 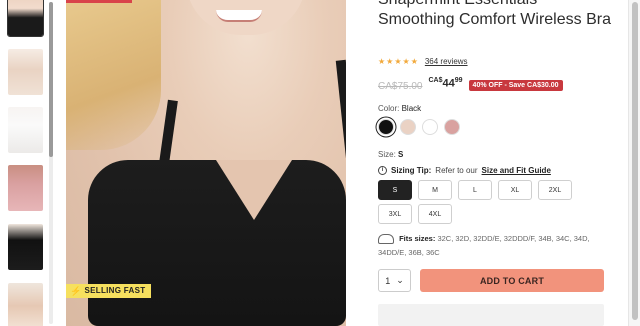 What do you see at coordinates (386, 127) in the screenshot?
I see `color-swatch-black` at bounding box center [386, 127].